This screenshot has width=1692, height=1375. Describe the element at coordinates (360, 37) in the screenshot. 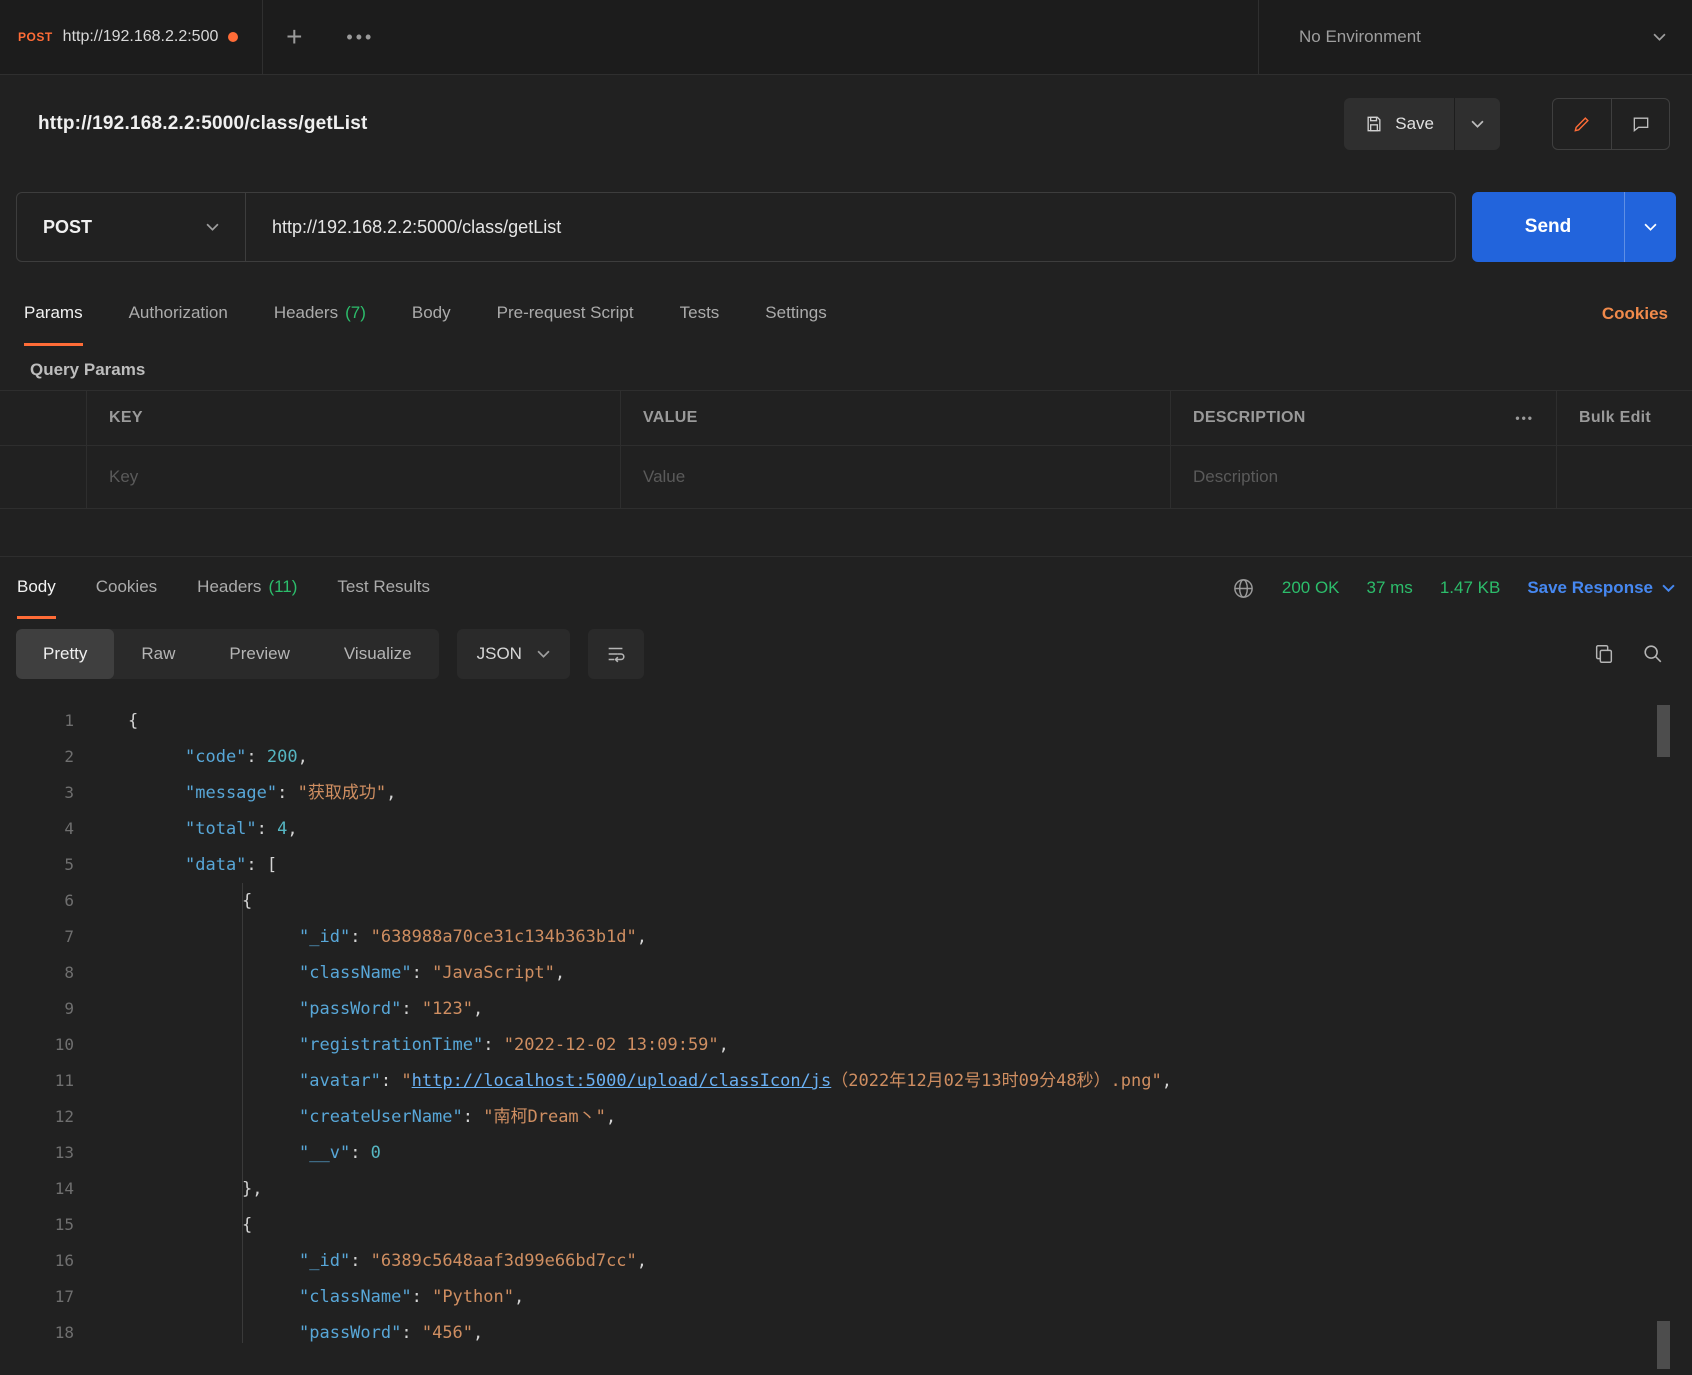

I see `tab-options-icon: •••` at that location.